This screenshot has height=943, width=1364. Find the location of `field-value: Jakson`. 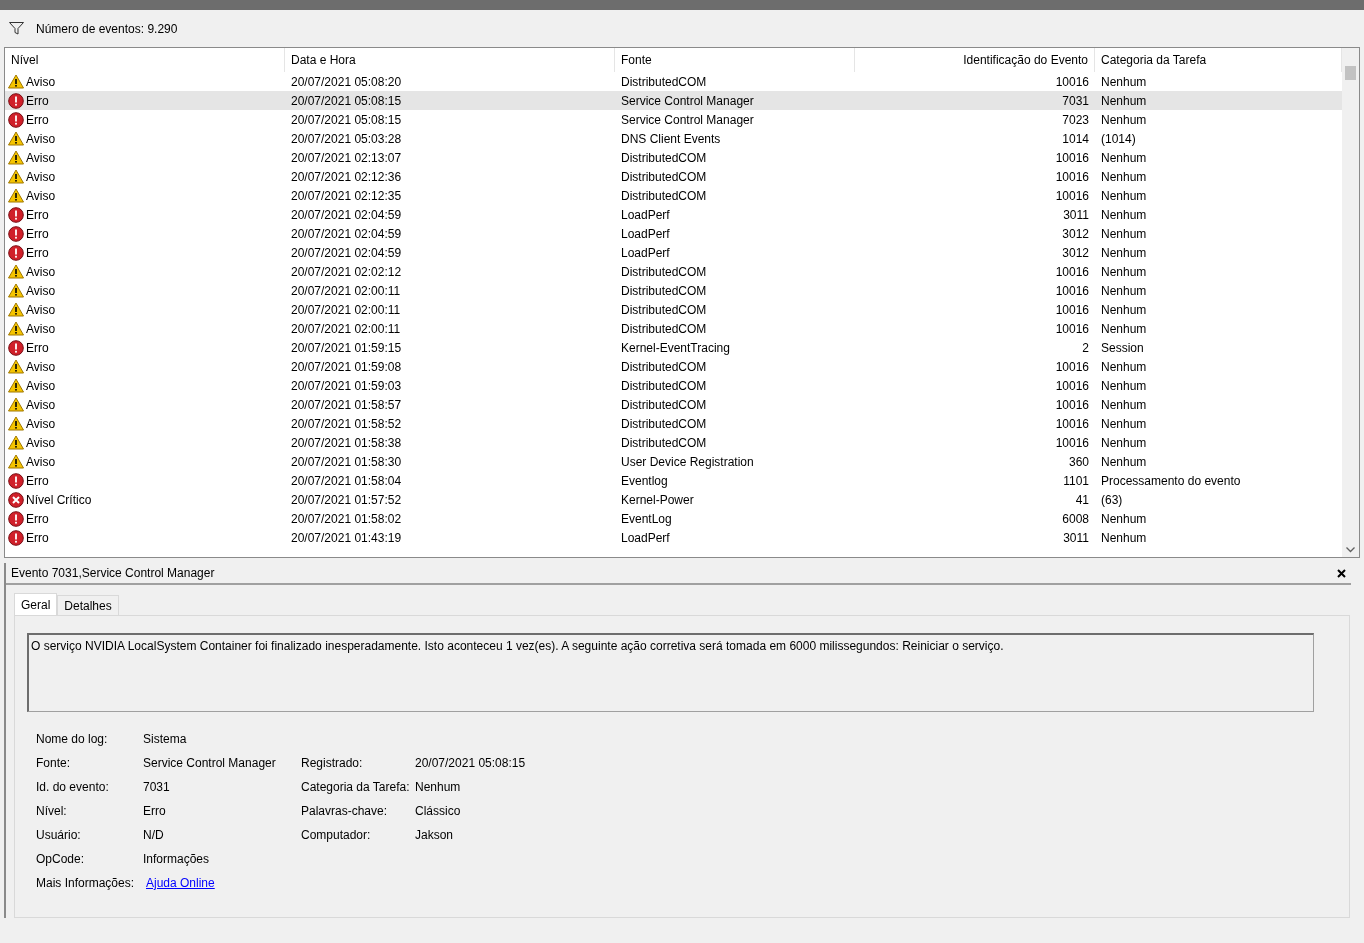

field-value: Jakson is located at coordinates (434, 835).